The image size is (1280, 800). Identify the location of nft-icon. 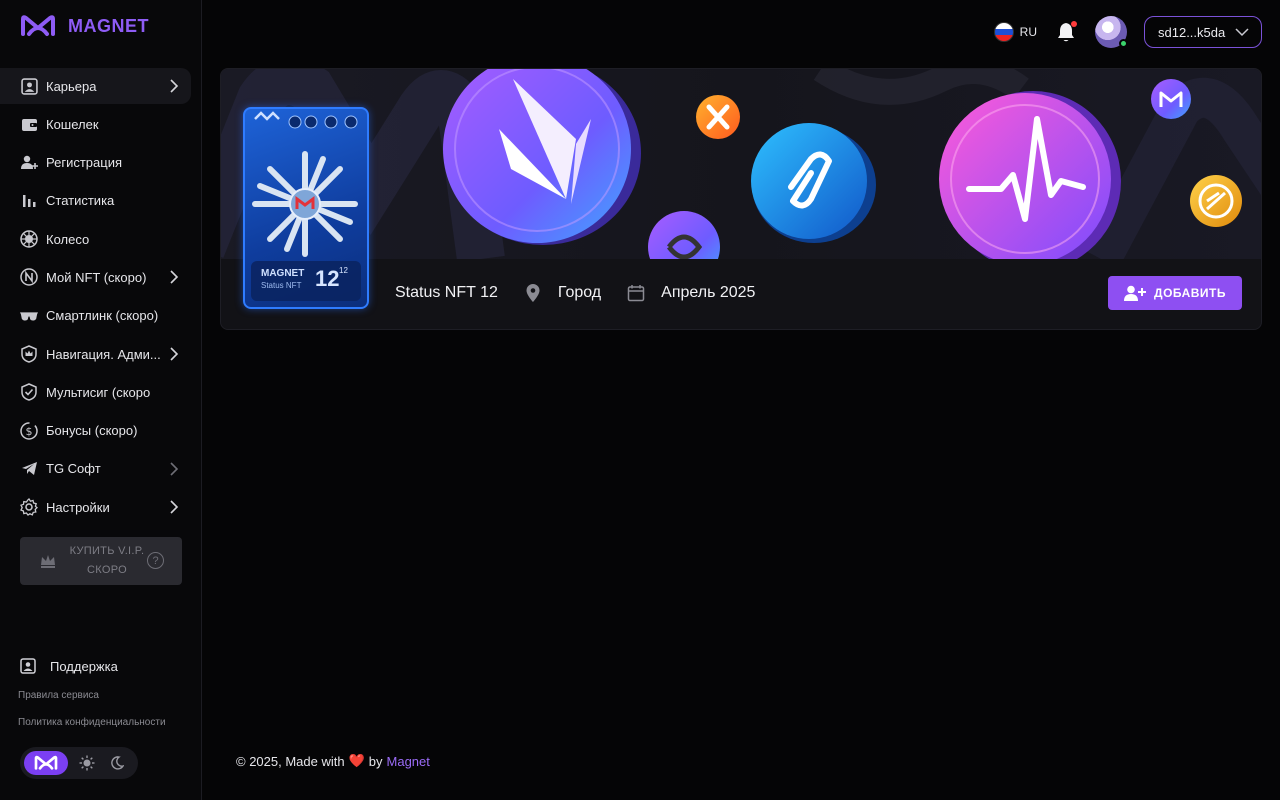
(29, 277).